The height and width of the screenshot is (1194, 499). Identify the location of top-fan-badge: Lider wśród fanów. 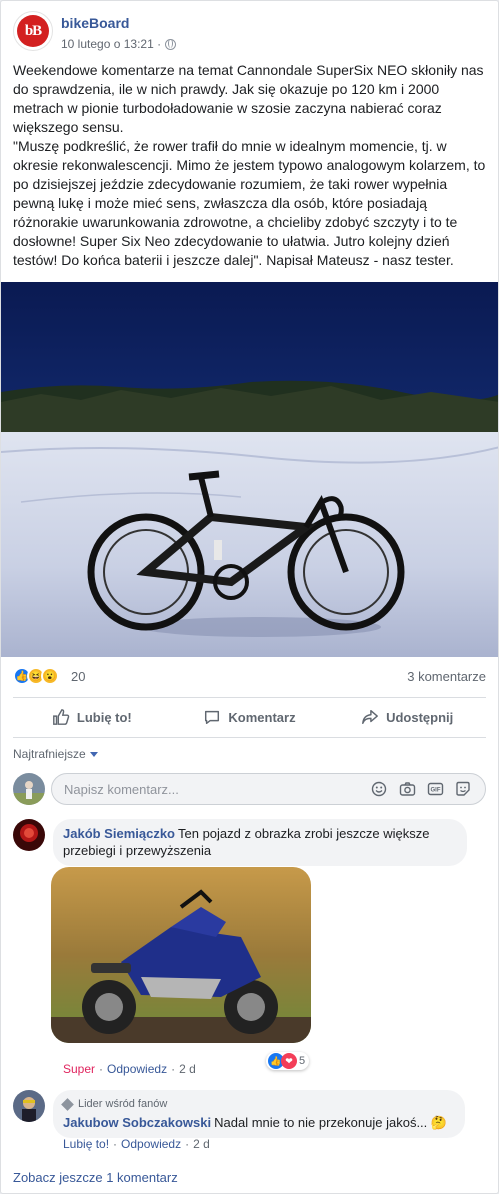
(258, 1104).